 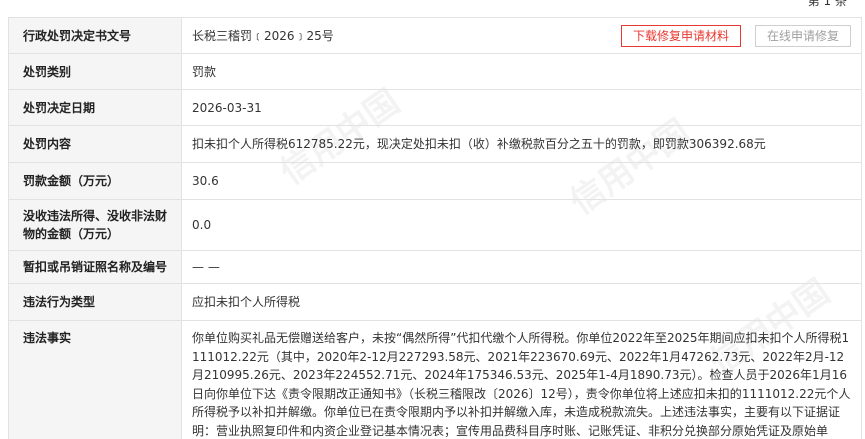 What do you see at coordinates (95, 302) in the screenshot?
I see `row-label: 违法行为类型` at bounding box center [95, 302].